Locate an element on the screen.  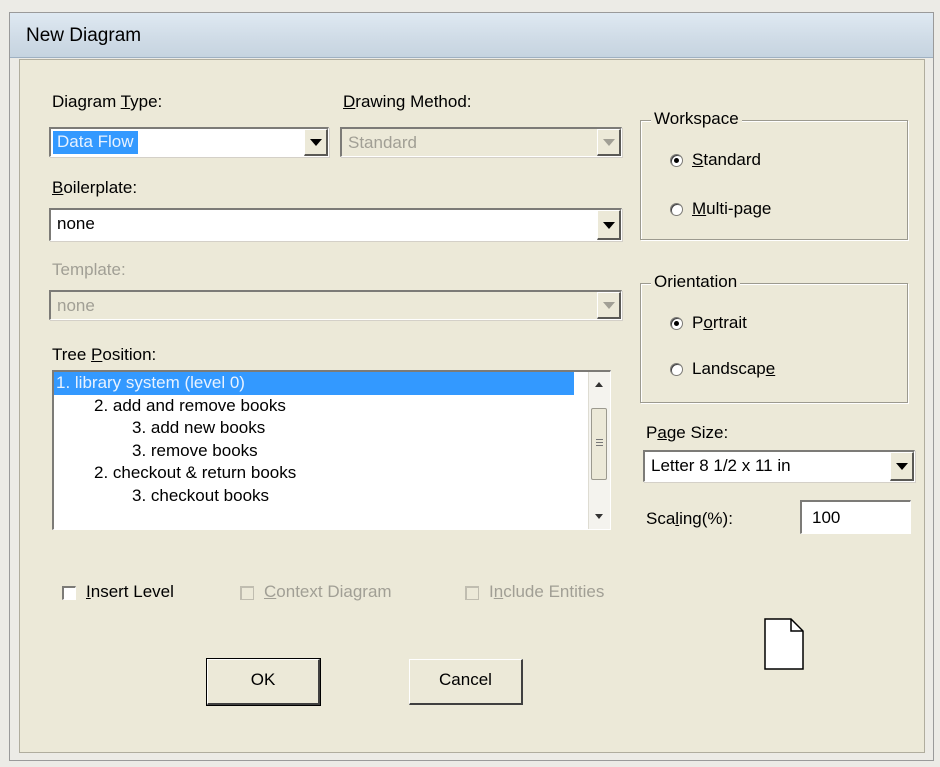
template-label: Template: is located at coordinates (89, 269).